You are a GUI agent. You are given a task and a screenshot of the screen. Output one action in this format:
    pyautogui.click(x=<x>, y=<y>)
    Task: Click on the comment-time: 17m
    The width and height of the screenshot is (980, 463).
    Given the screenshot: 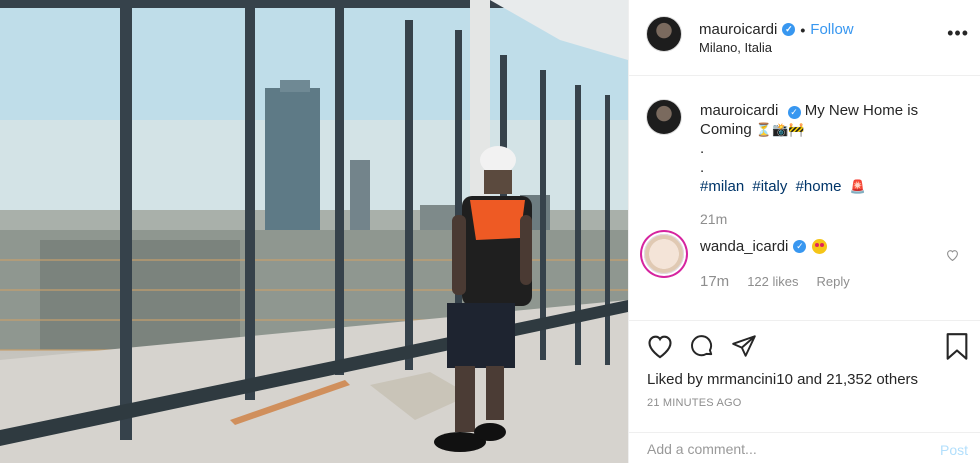 What is the action you would take?
    pyautogui.click(x=715, y=281)
    